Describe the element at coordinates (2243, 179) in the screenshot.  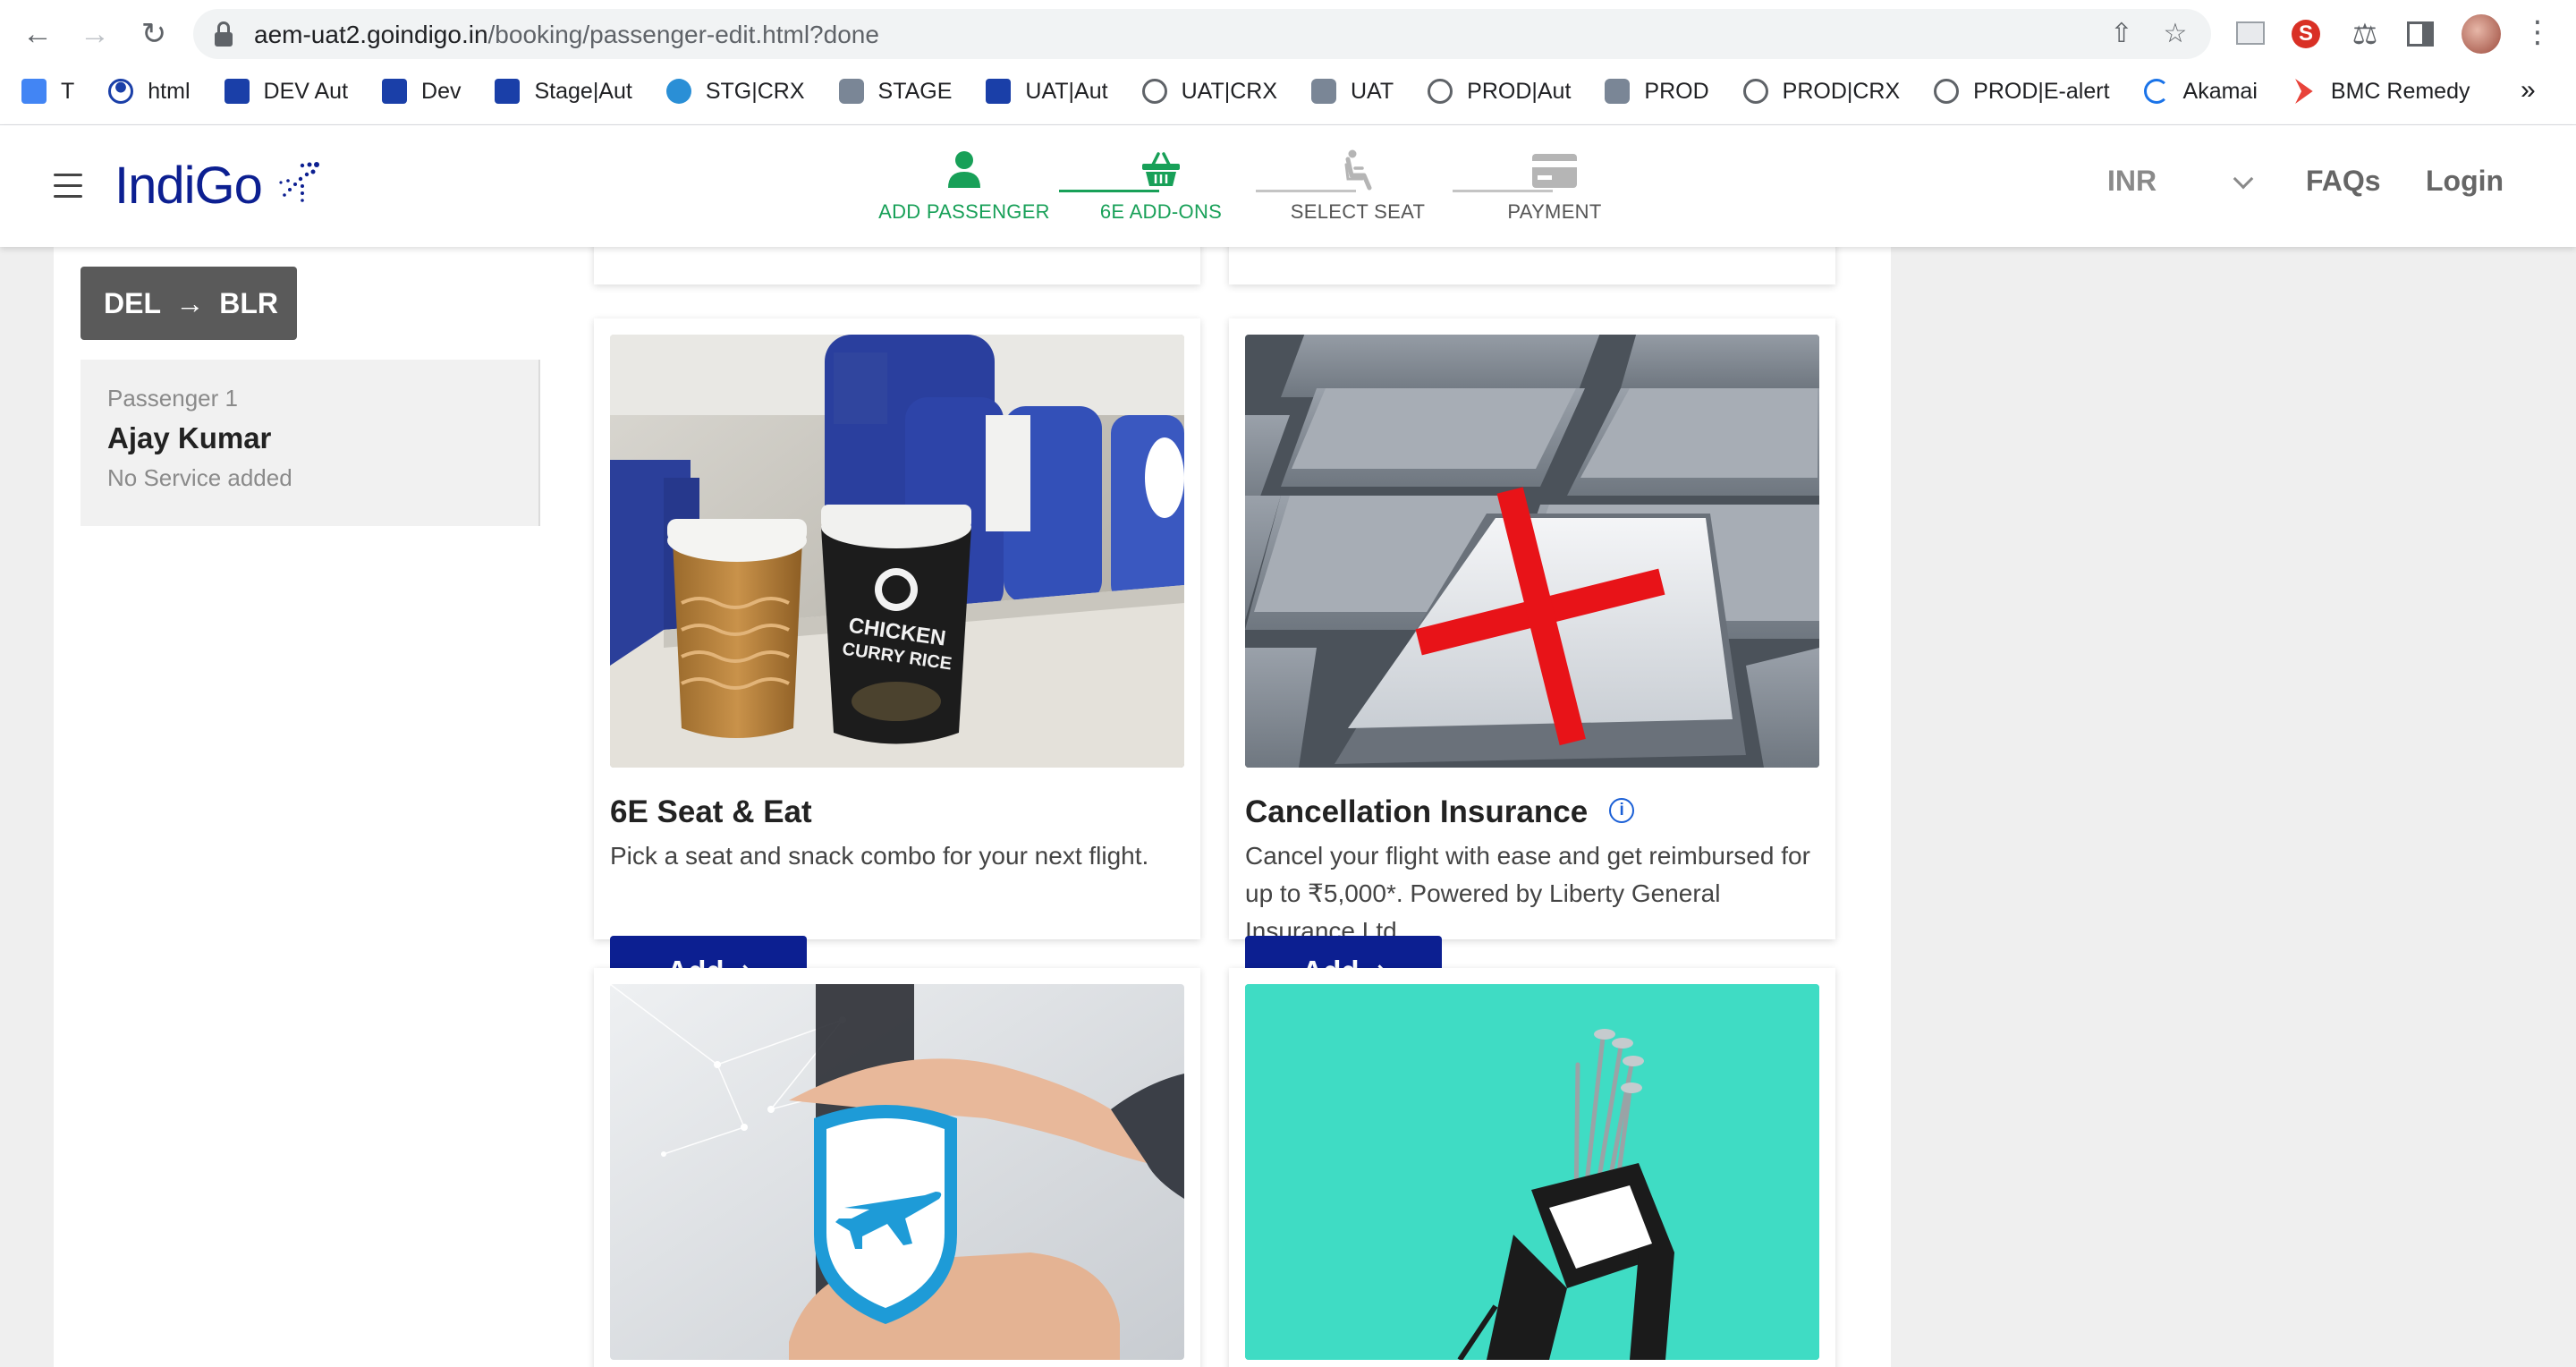
I see `chevron-down-icon` at that location.